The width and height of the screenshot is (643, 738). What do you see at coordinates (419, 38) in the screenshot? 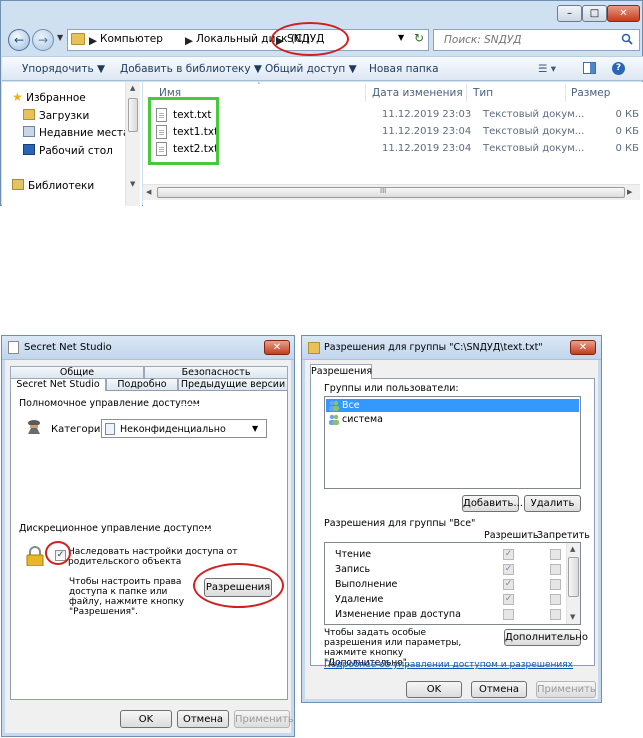
I see `refresh-icon: ↻` at bounding box center [419, 38].